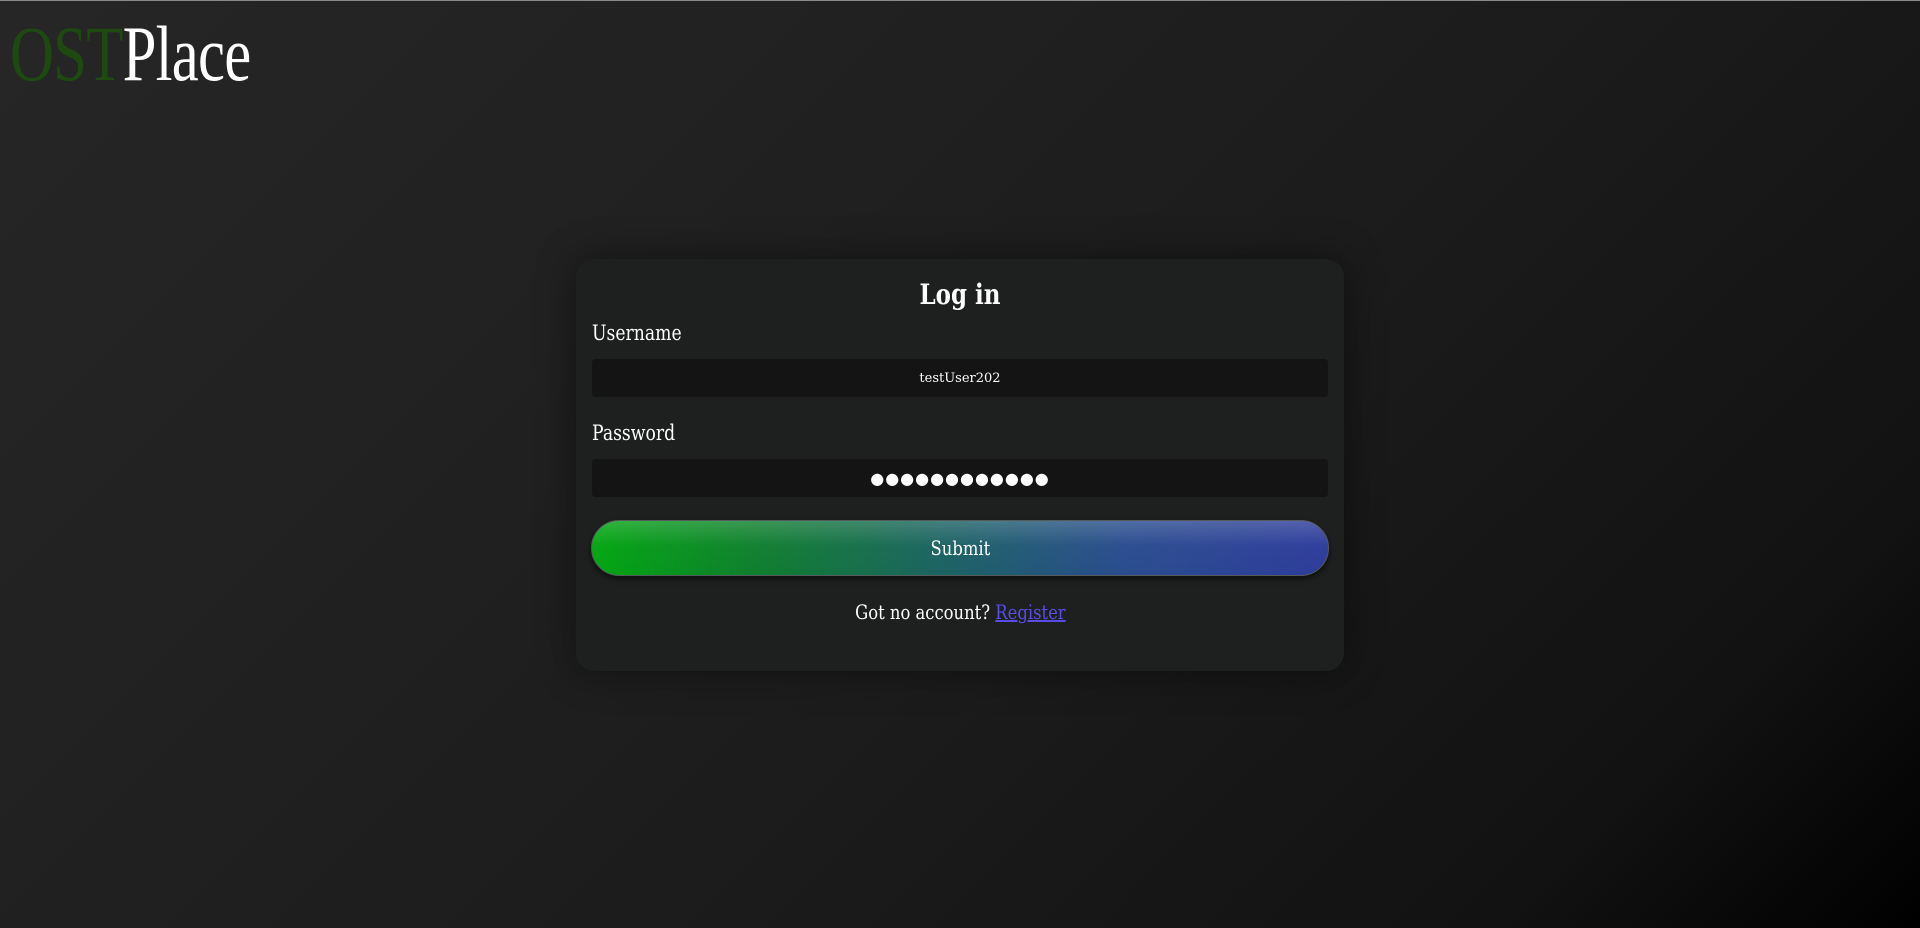  What do you see at coordinates (960, 478) in the screenshot?
I see `password-input` at bounding box center [960, 478].